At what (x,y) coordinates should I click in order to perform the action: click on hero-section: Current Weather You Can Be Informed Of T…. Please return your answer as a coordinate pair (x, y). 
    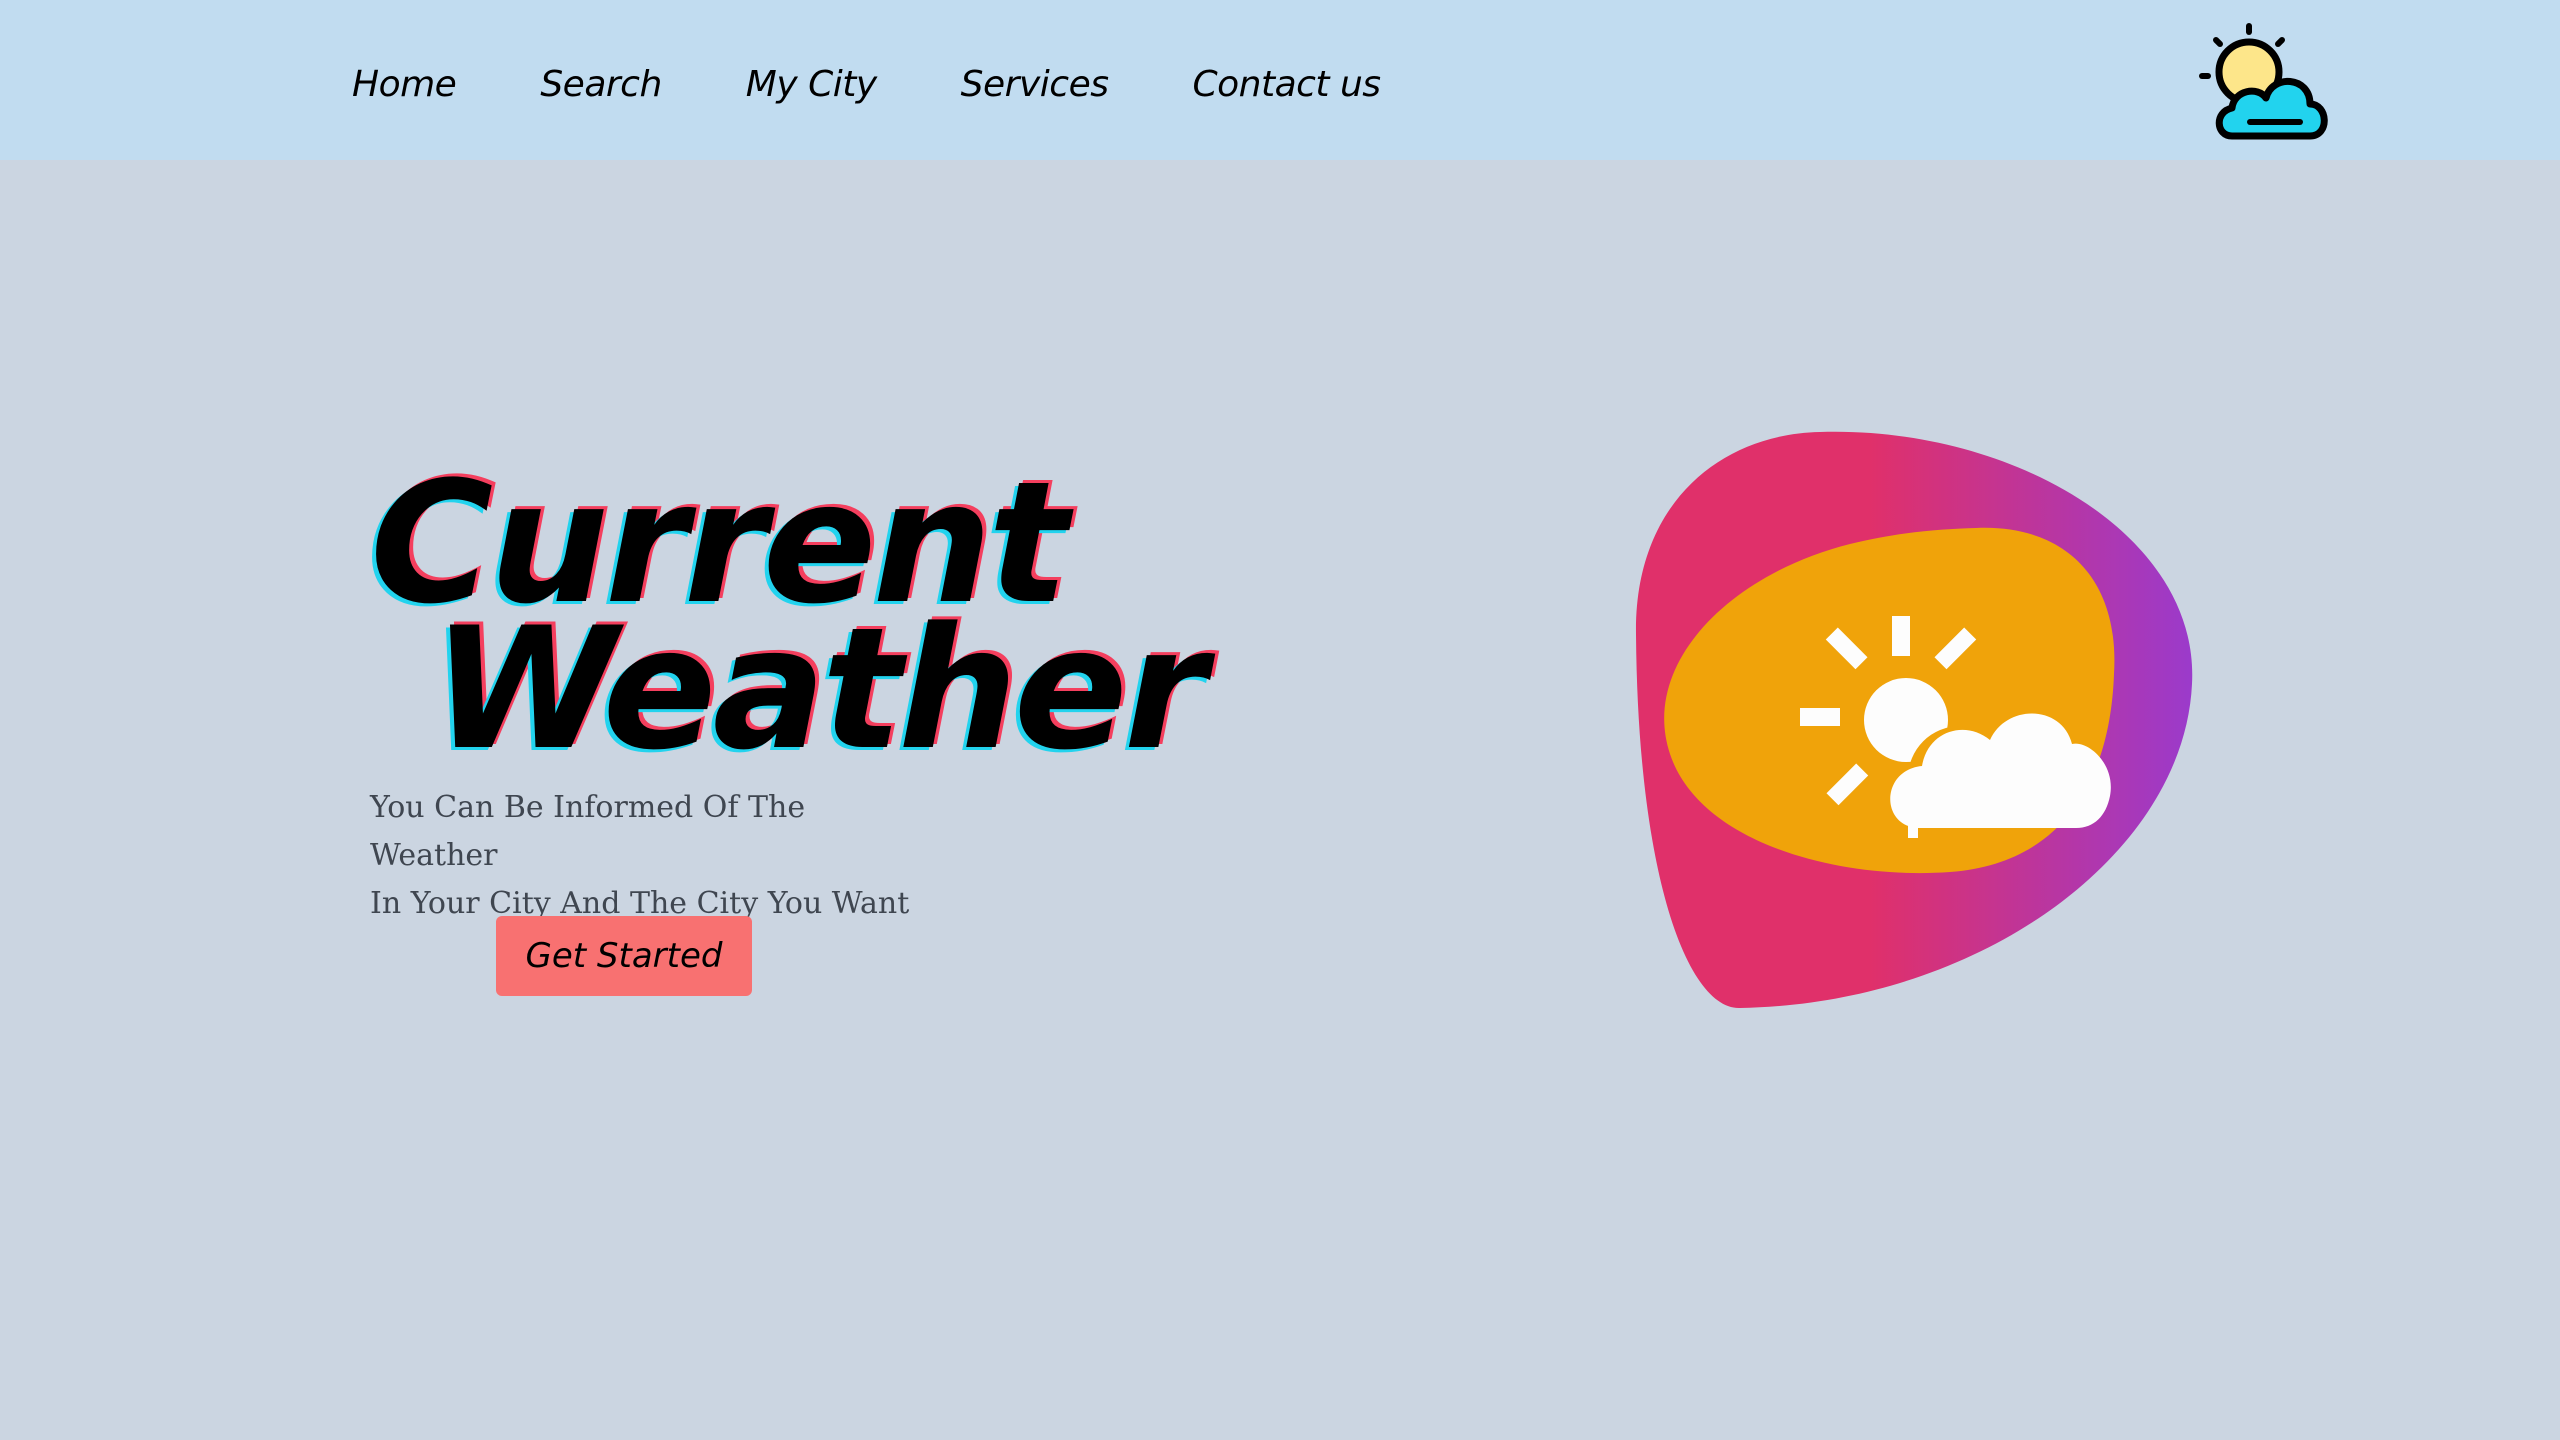
    Looking at the image, I should click on (788, 727).